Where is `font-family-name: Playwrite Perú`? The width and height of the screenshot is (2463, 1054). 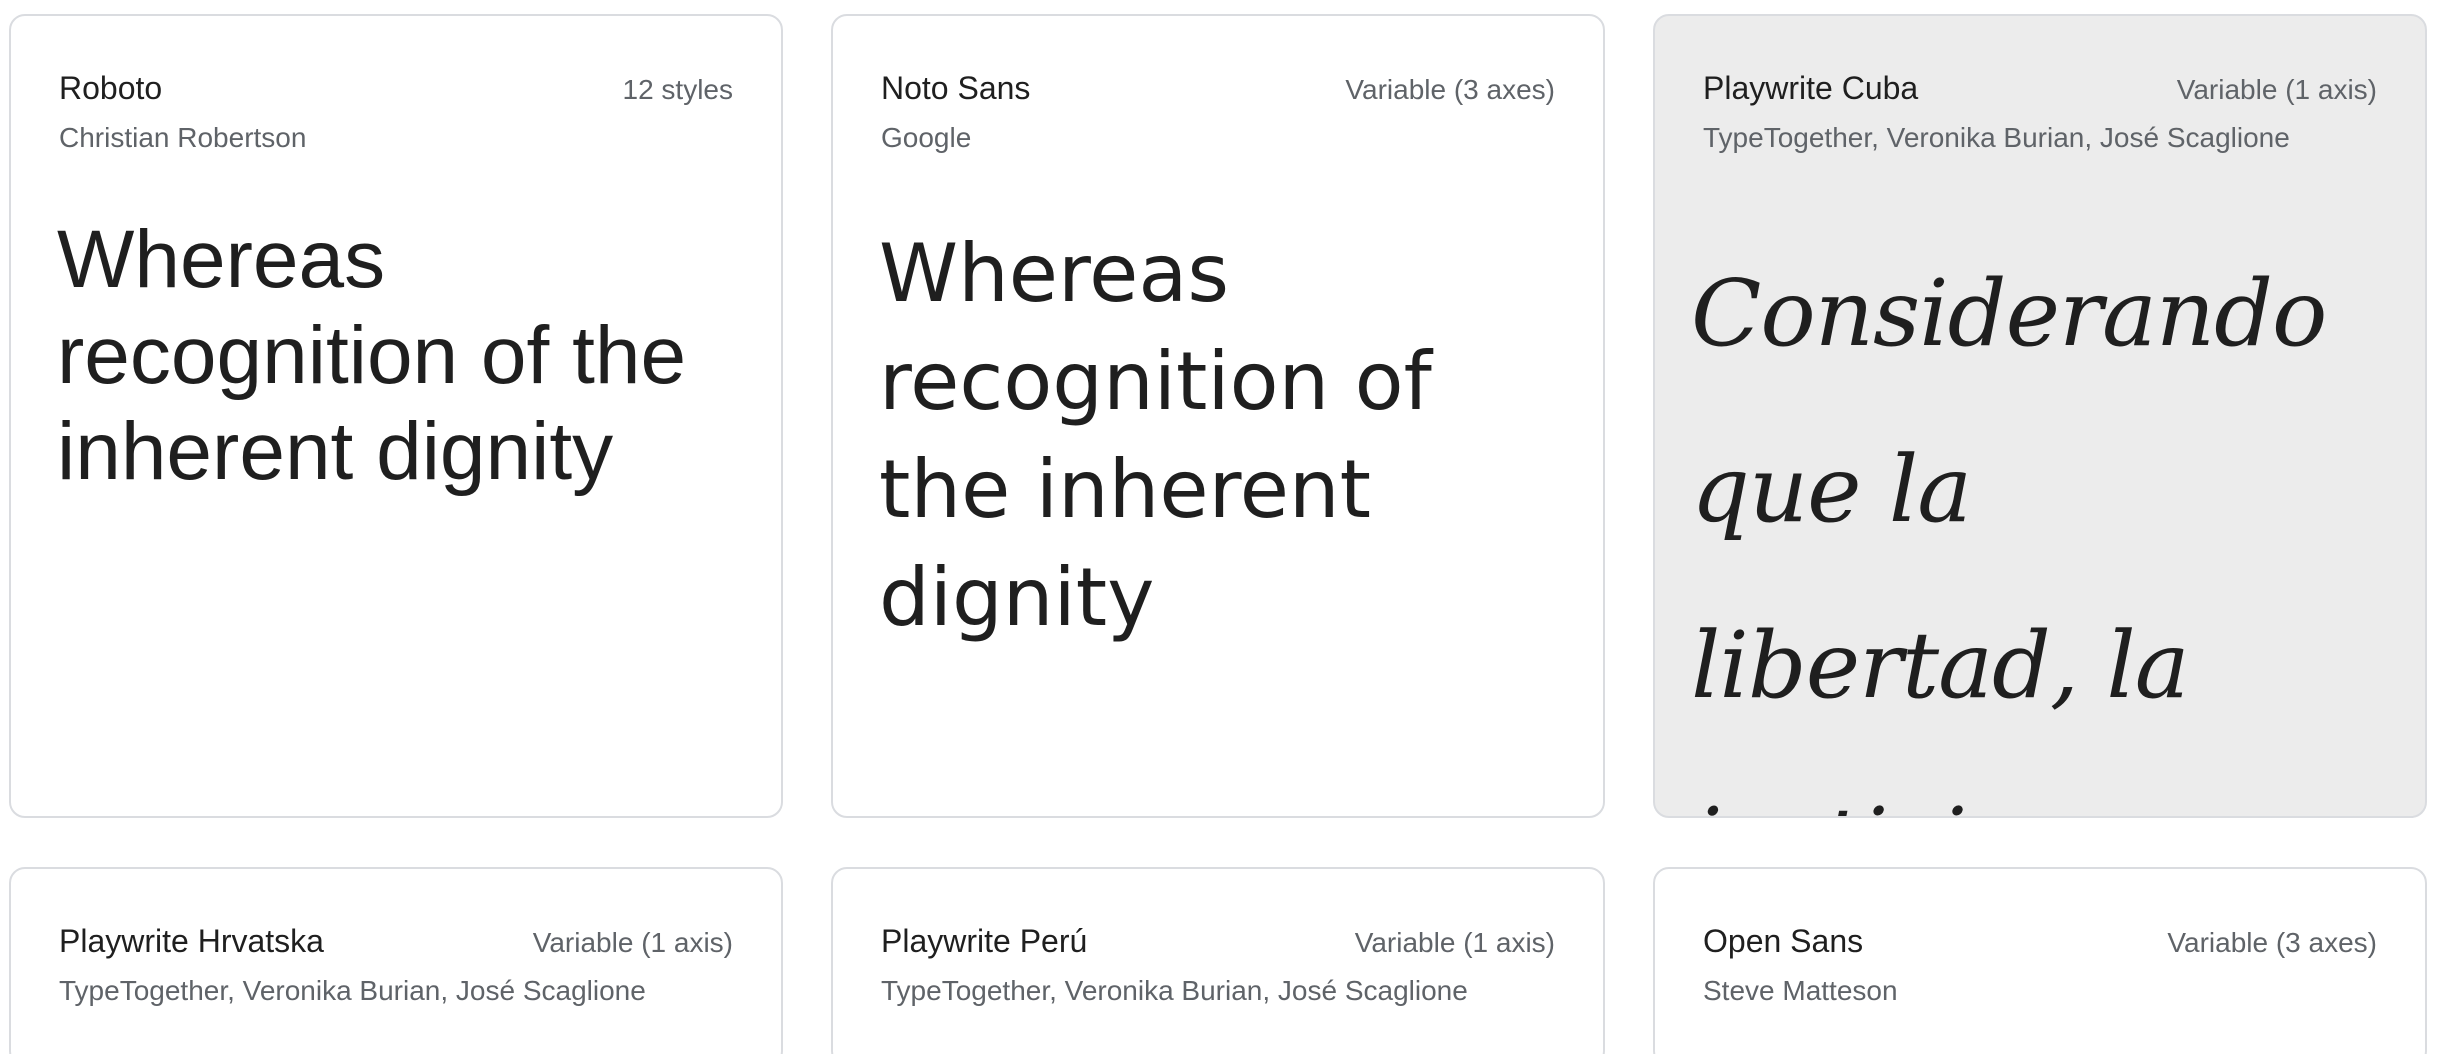 font-family-name: Playwrite Perú is located at coordinates (984, 941).